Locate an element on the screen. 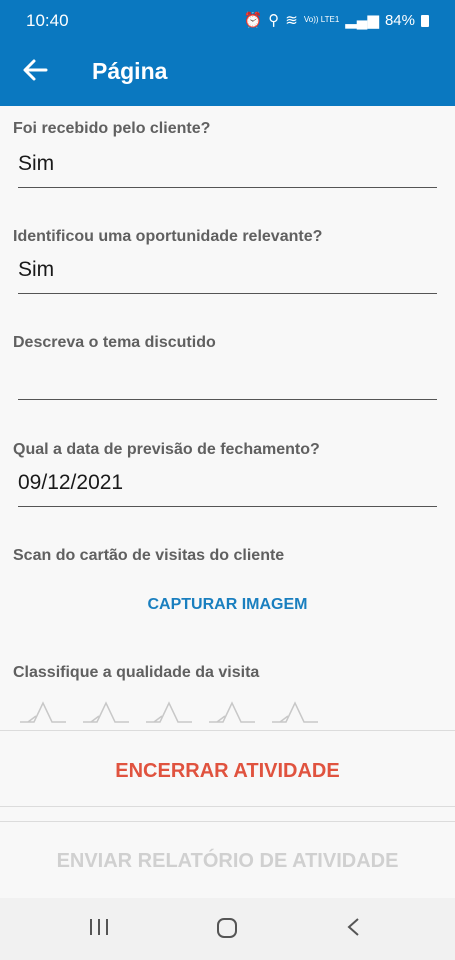 This screenshot has width=455, height=960. rating-label: Classifique a qualidade da visita is located at coordinates (136, 672).